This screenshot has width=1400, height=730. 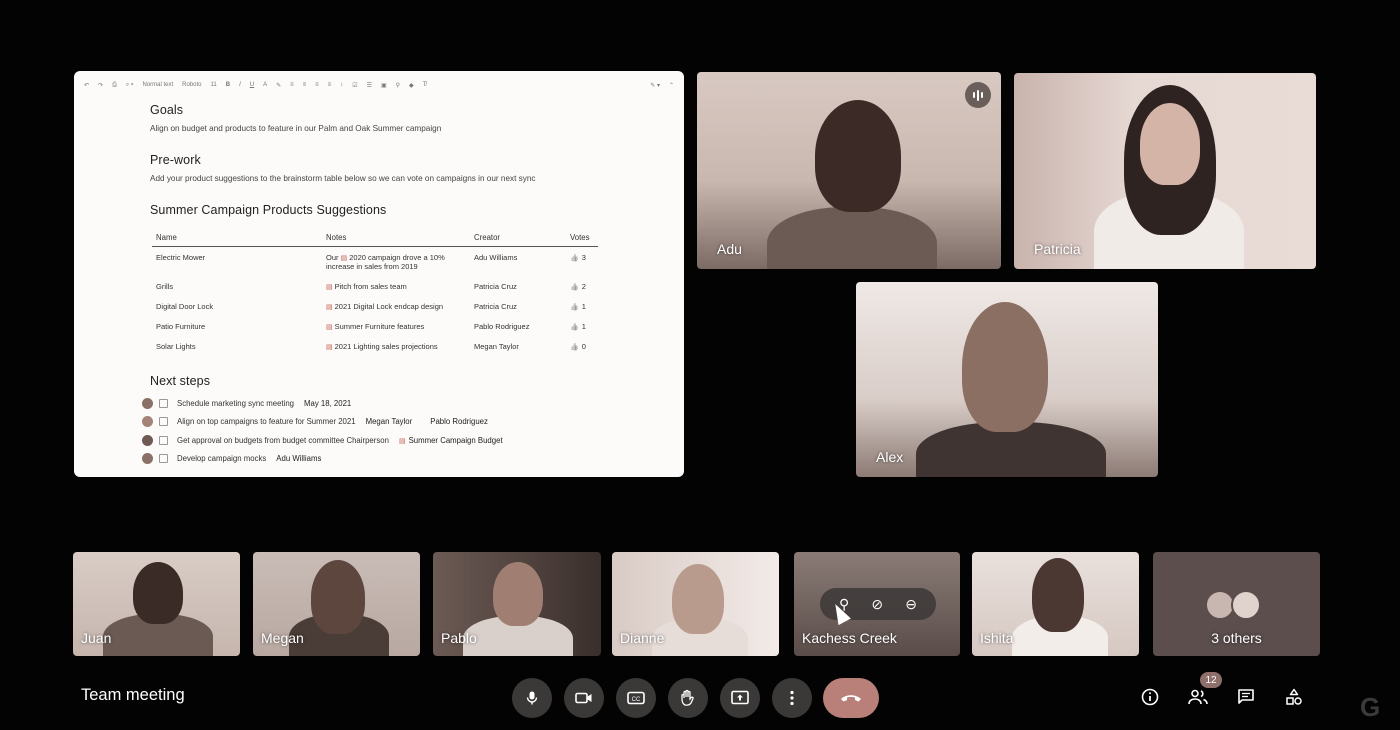 What do you see at coordinates (265, 85) in the screenshot?
I see `text-color-icon: A` at bounding box center [265, 85].